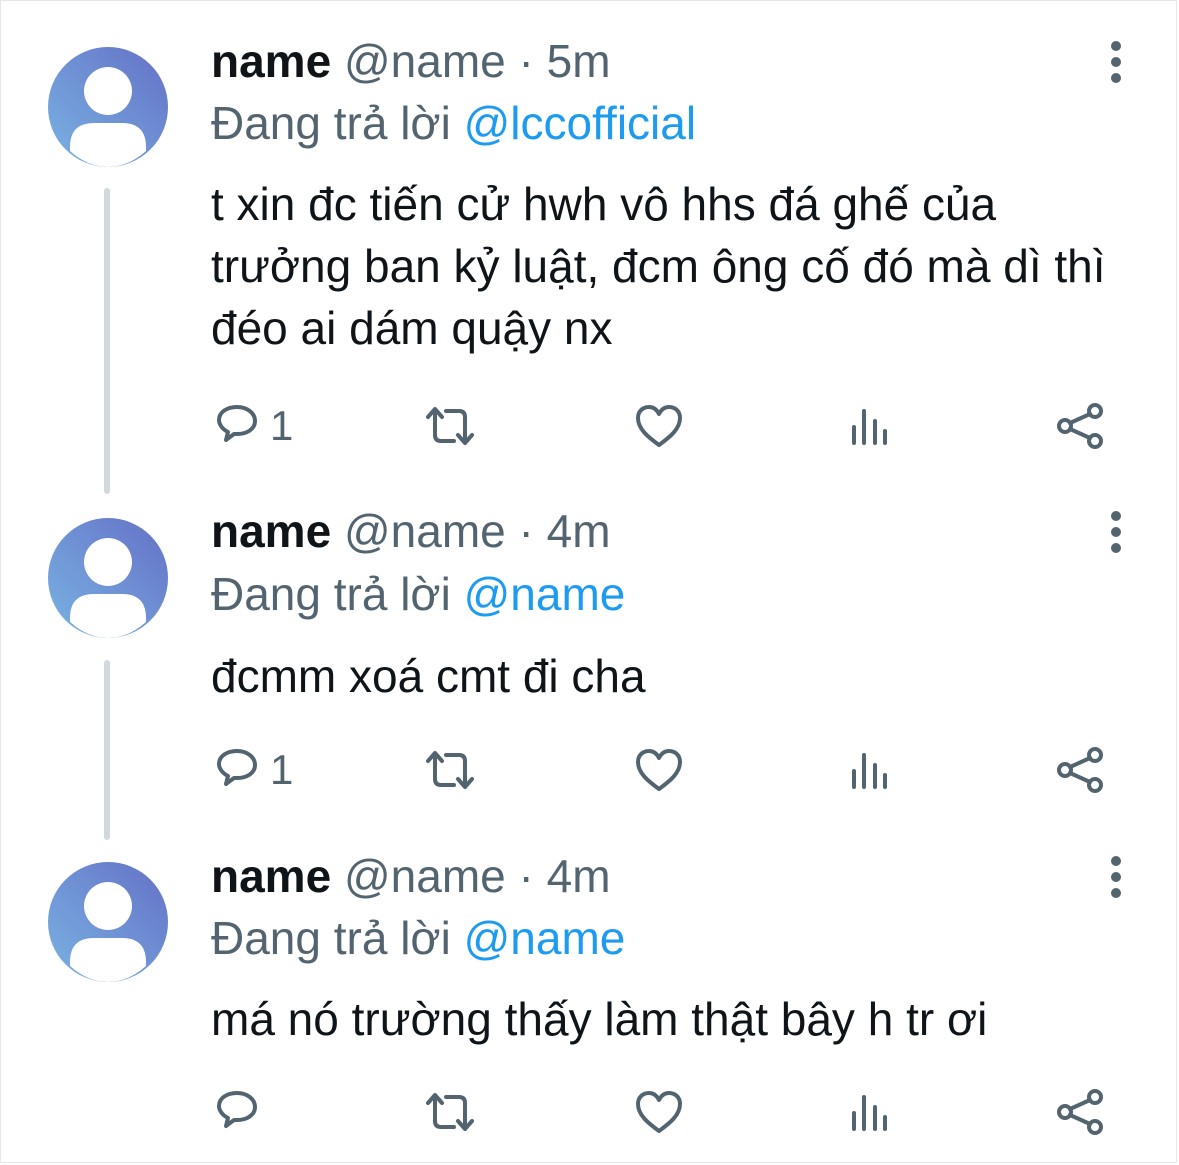  Describe the element at coordinates (453, 123) in the screenshot. I see `reply-context: Đang trả lời @lccofficial` at that location.